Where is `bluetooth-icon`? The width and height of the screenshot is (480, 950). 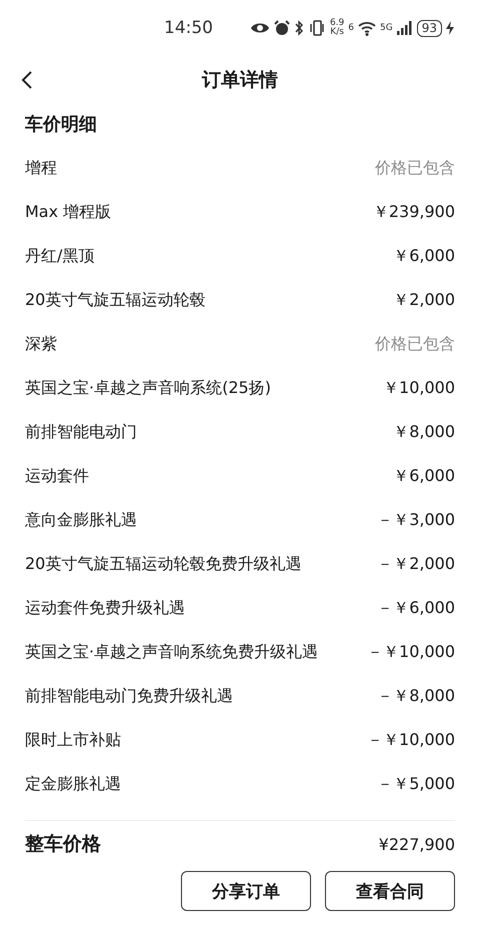
bluetooth-icon is located at coordinates (299, 28).